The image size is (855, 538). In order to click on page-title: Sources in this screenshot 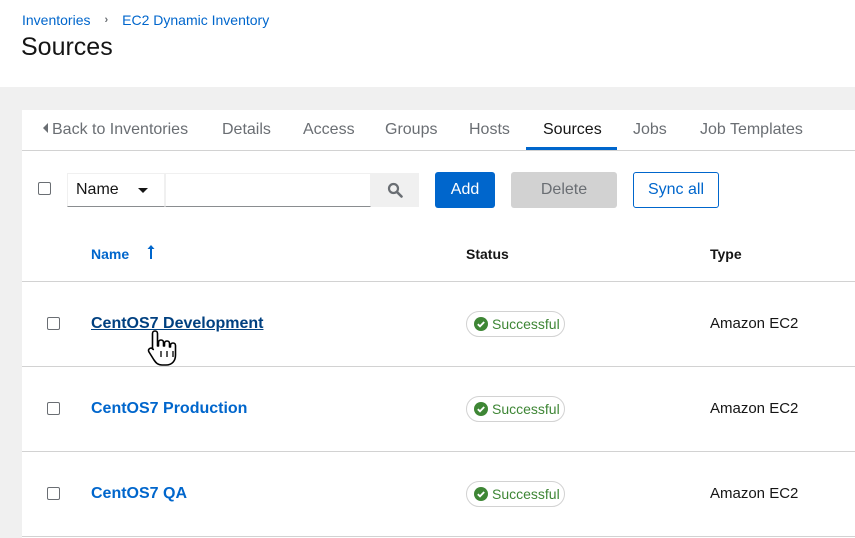, I will do `click(67, 47)`.